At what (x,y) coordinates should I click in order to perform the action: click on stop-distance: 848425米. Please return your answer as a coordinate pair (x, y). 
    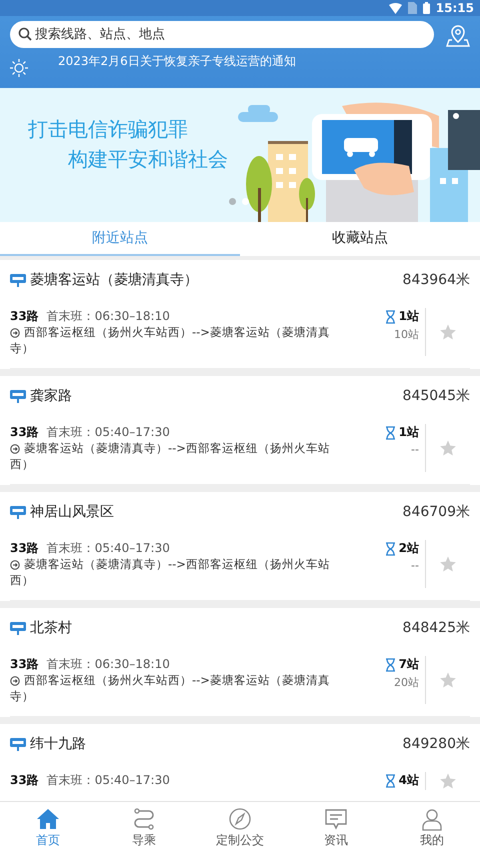
    Looking at the image, I should click on (436, 628).